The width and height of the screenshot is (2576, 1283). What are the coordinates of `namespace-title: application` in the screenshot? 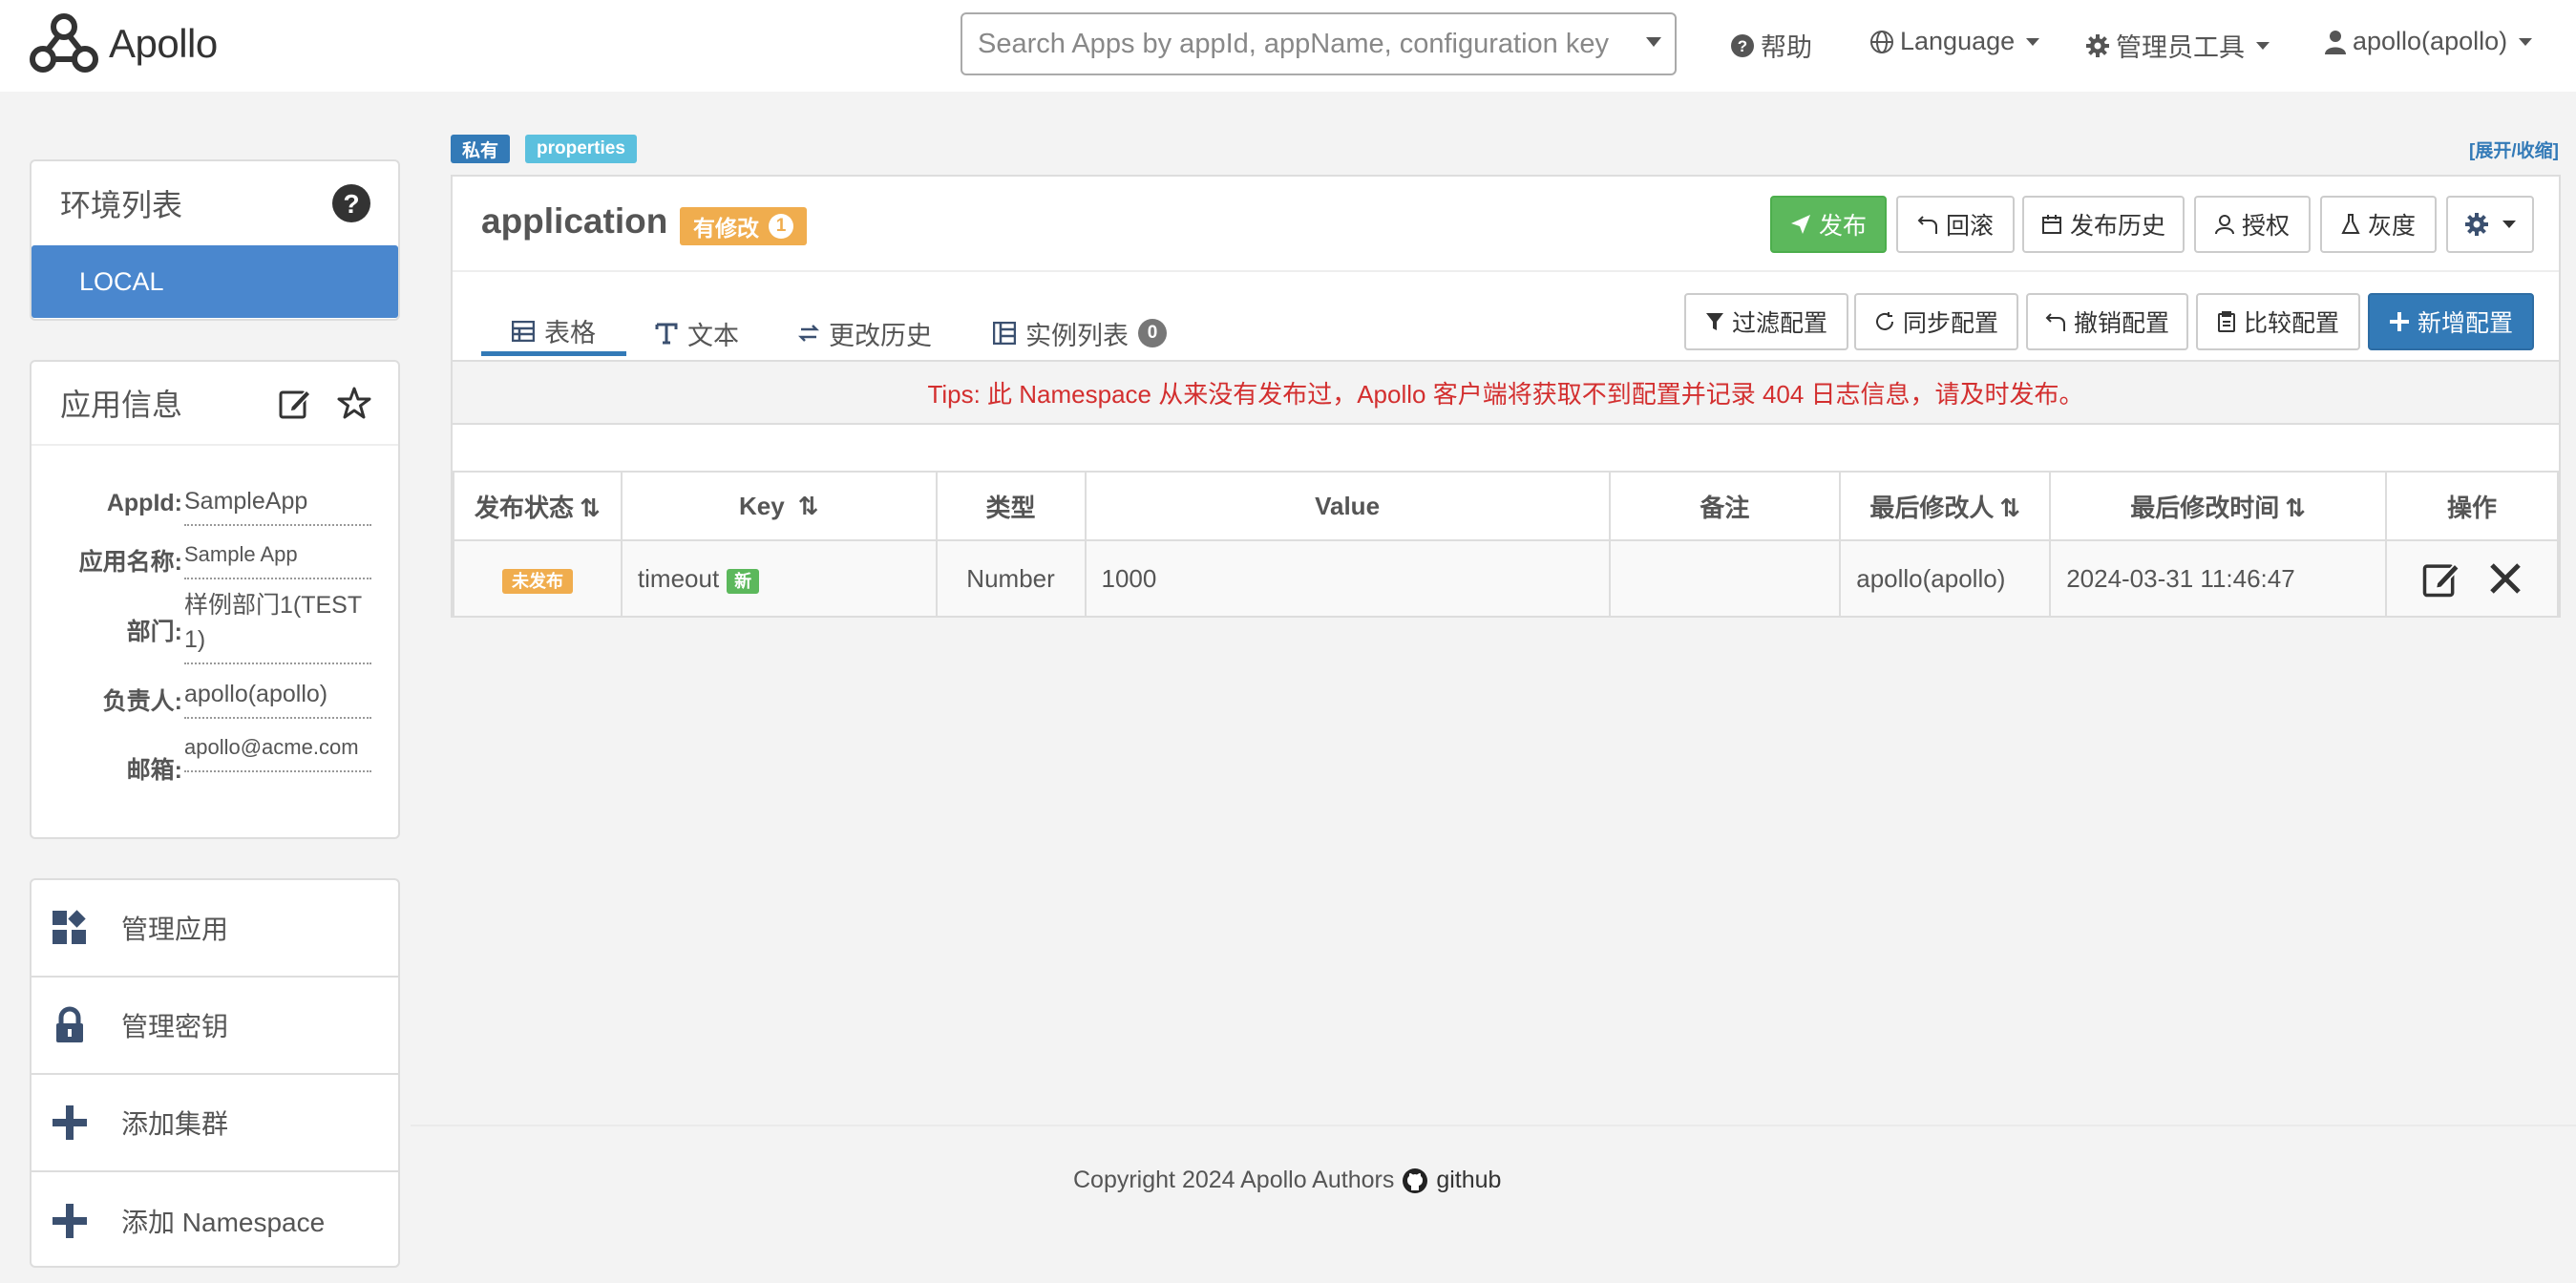 It's located at (574, 221).